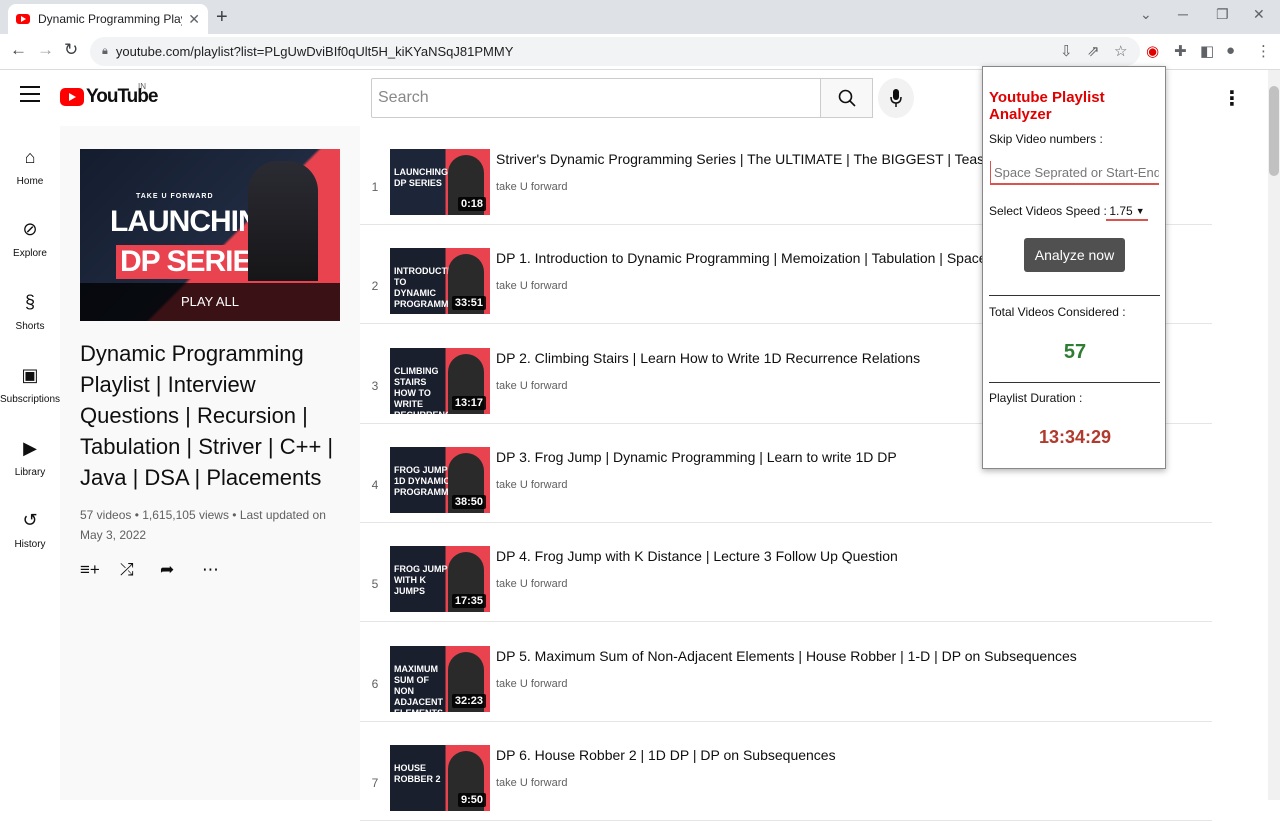  I want to click on library-icon: ▶, so click(30, 448).